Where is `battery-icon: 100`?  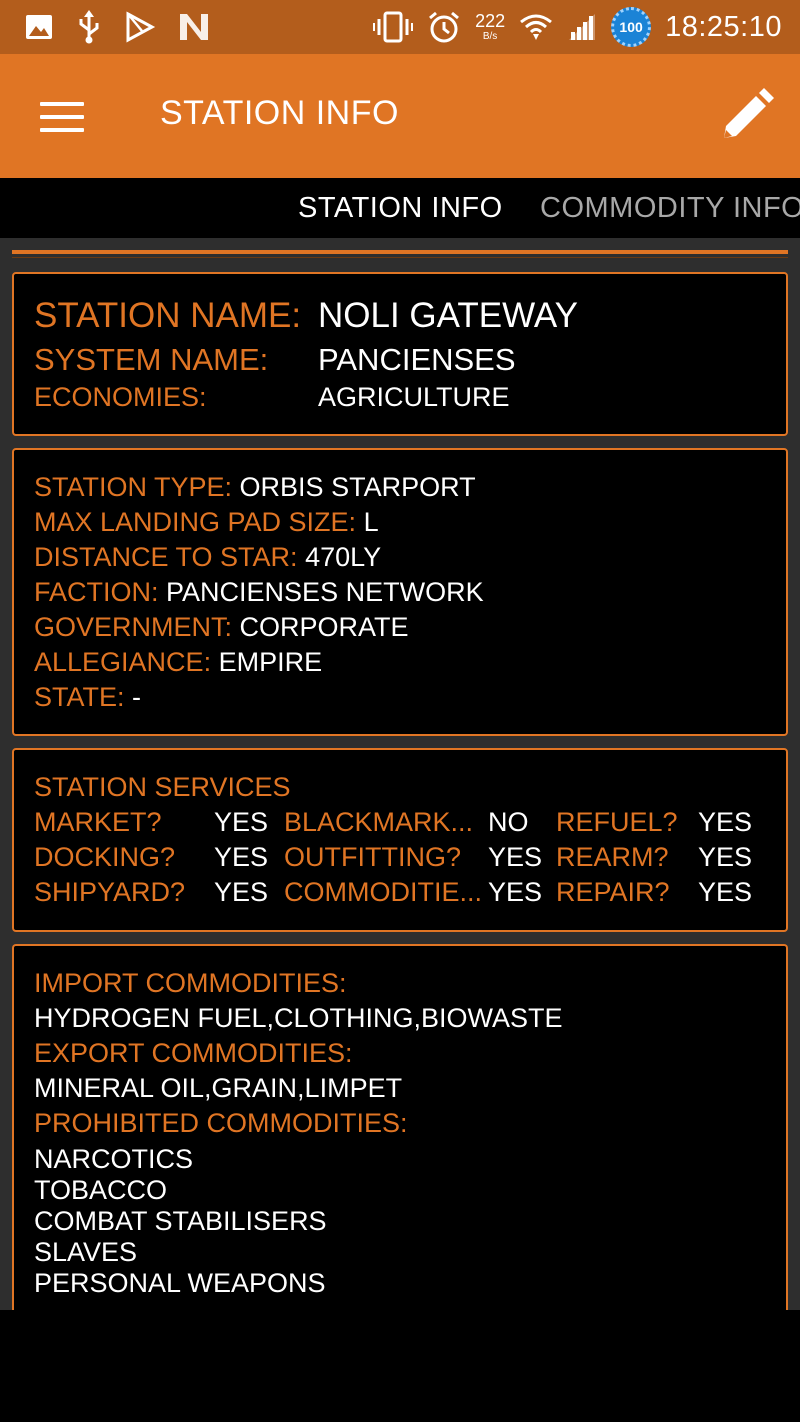
battery-icon: 100 is located at coordinates (631, 27).